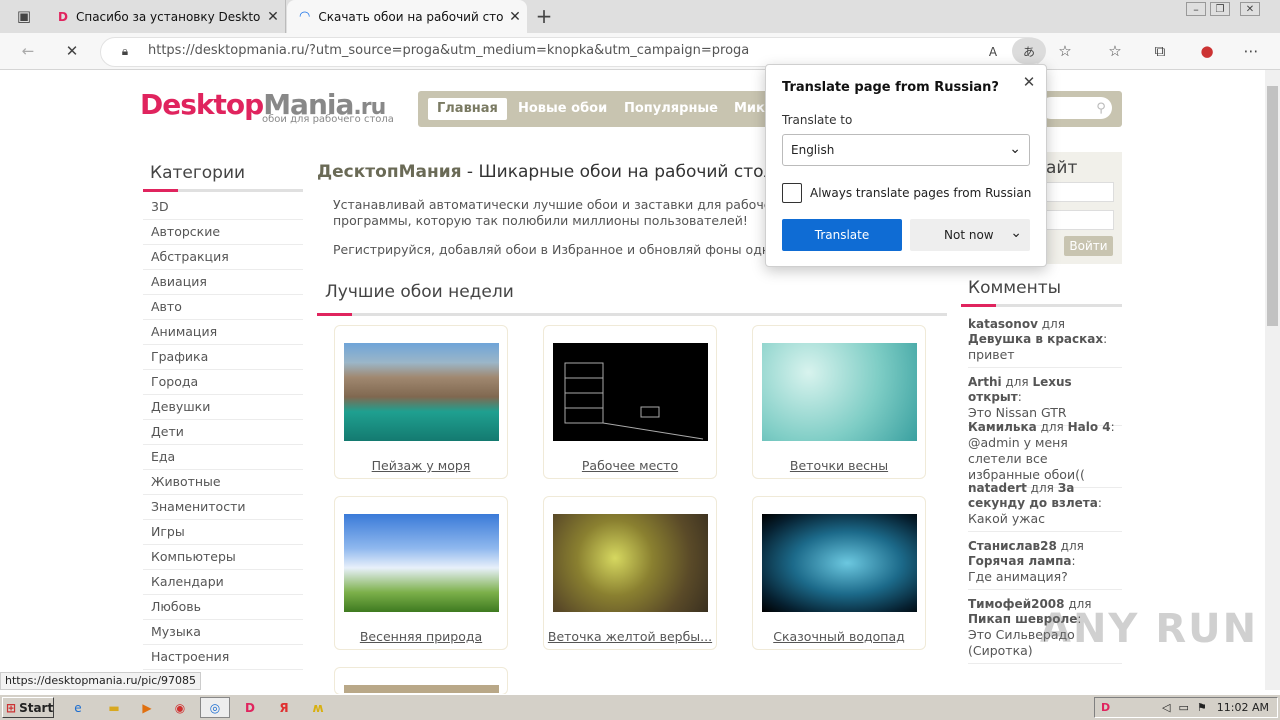 This screenshot has width=1280, height=720. What do you see at coordinates (997, 488) in the screenshot?
I see `comment-user: natadert` at bounding box center [997, 488].